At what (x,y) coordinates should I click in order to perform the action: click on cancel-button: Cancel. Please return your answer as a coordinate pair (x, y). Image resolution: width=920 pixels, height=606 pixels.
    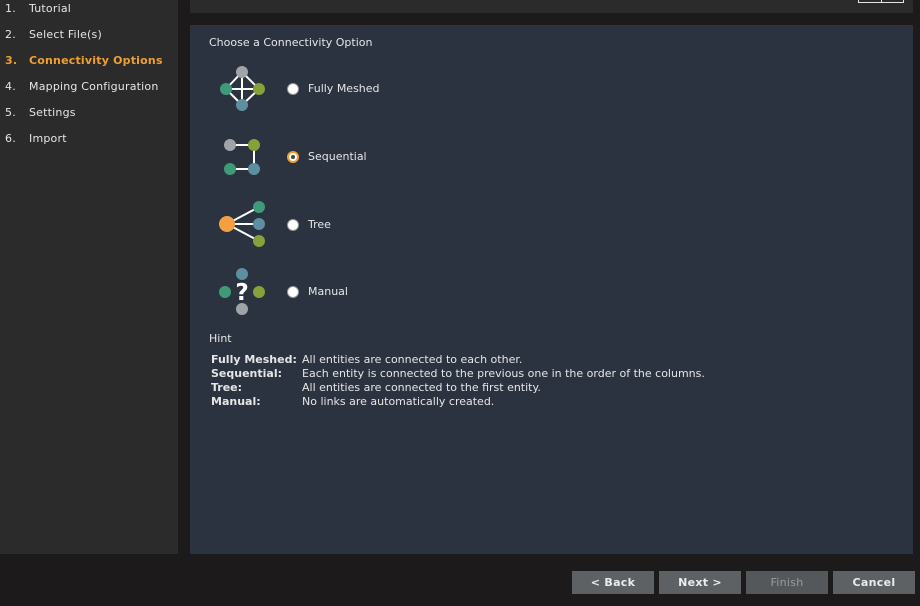
    Looking at the image, I should click on (874, 582).